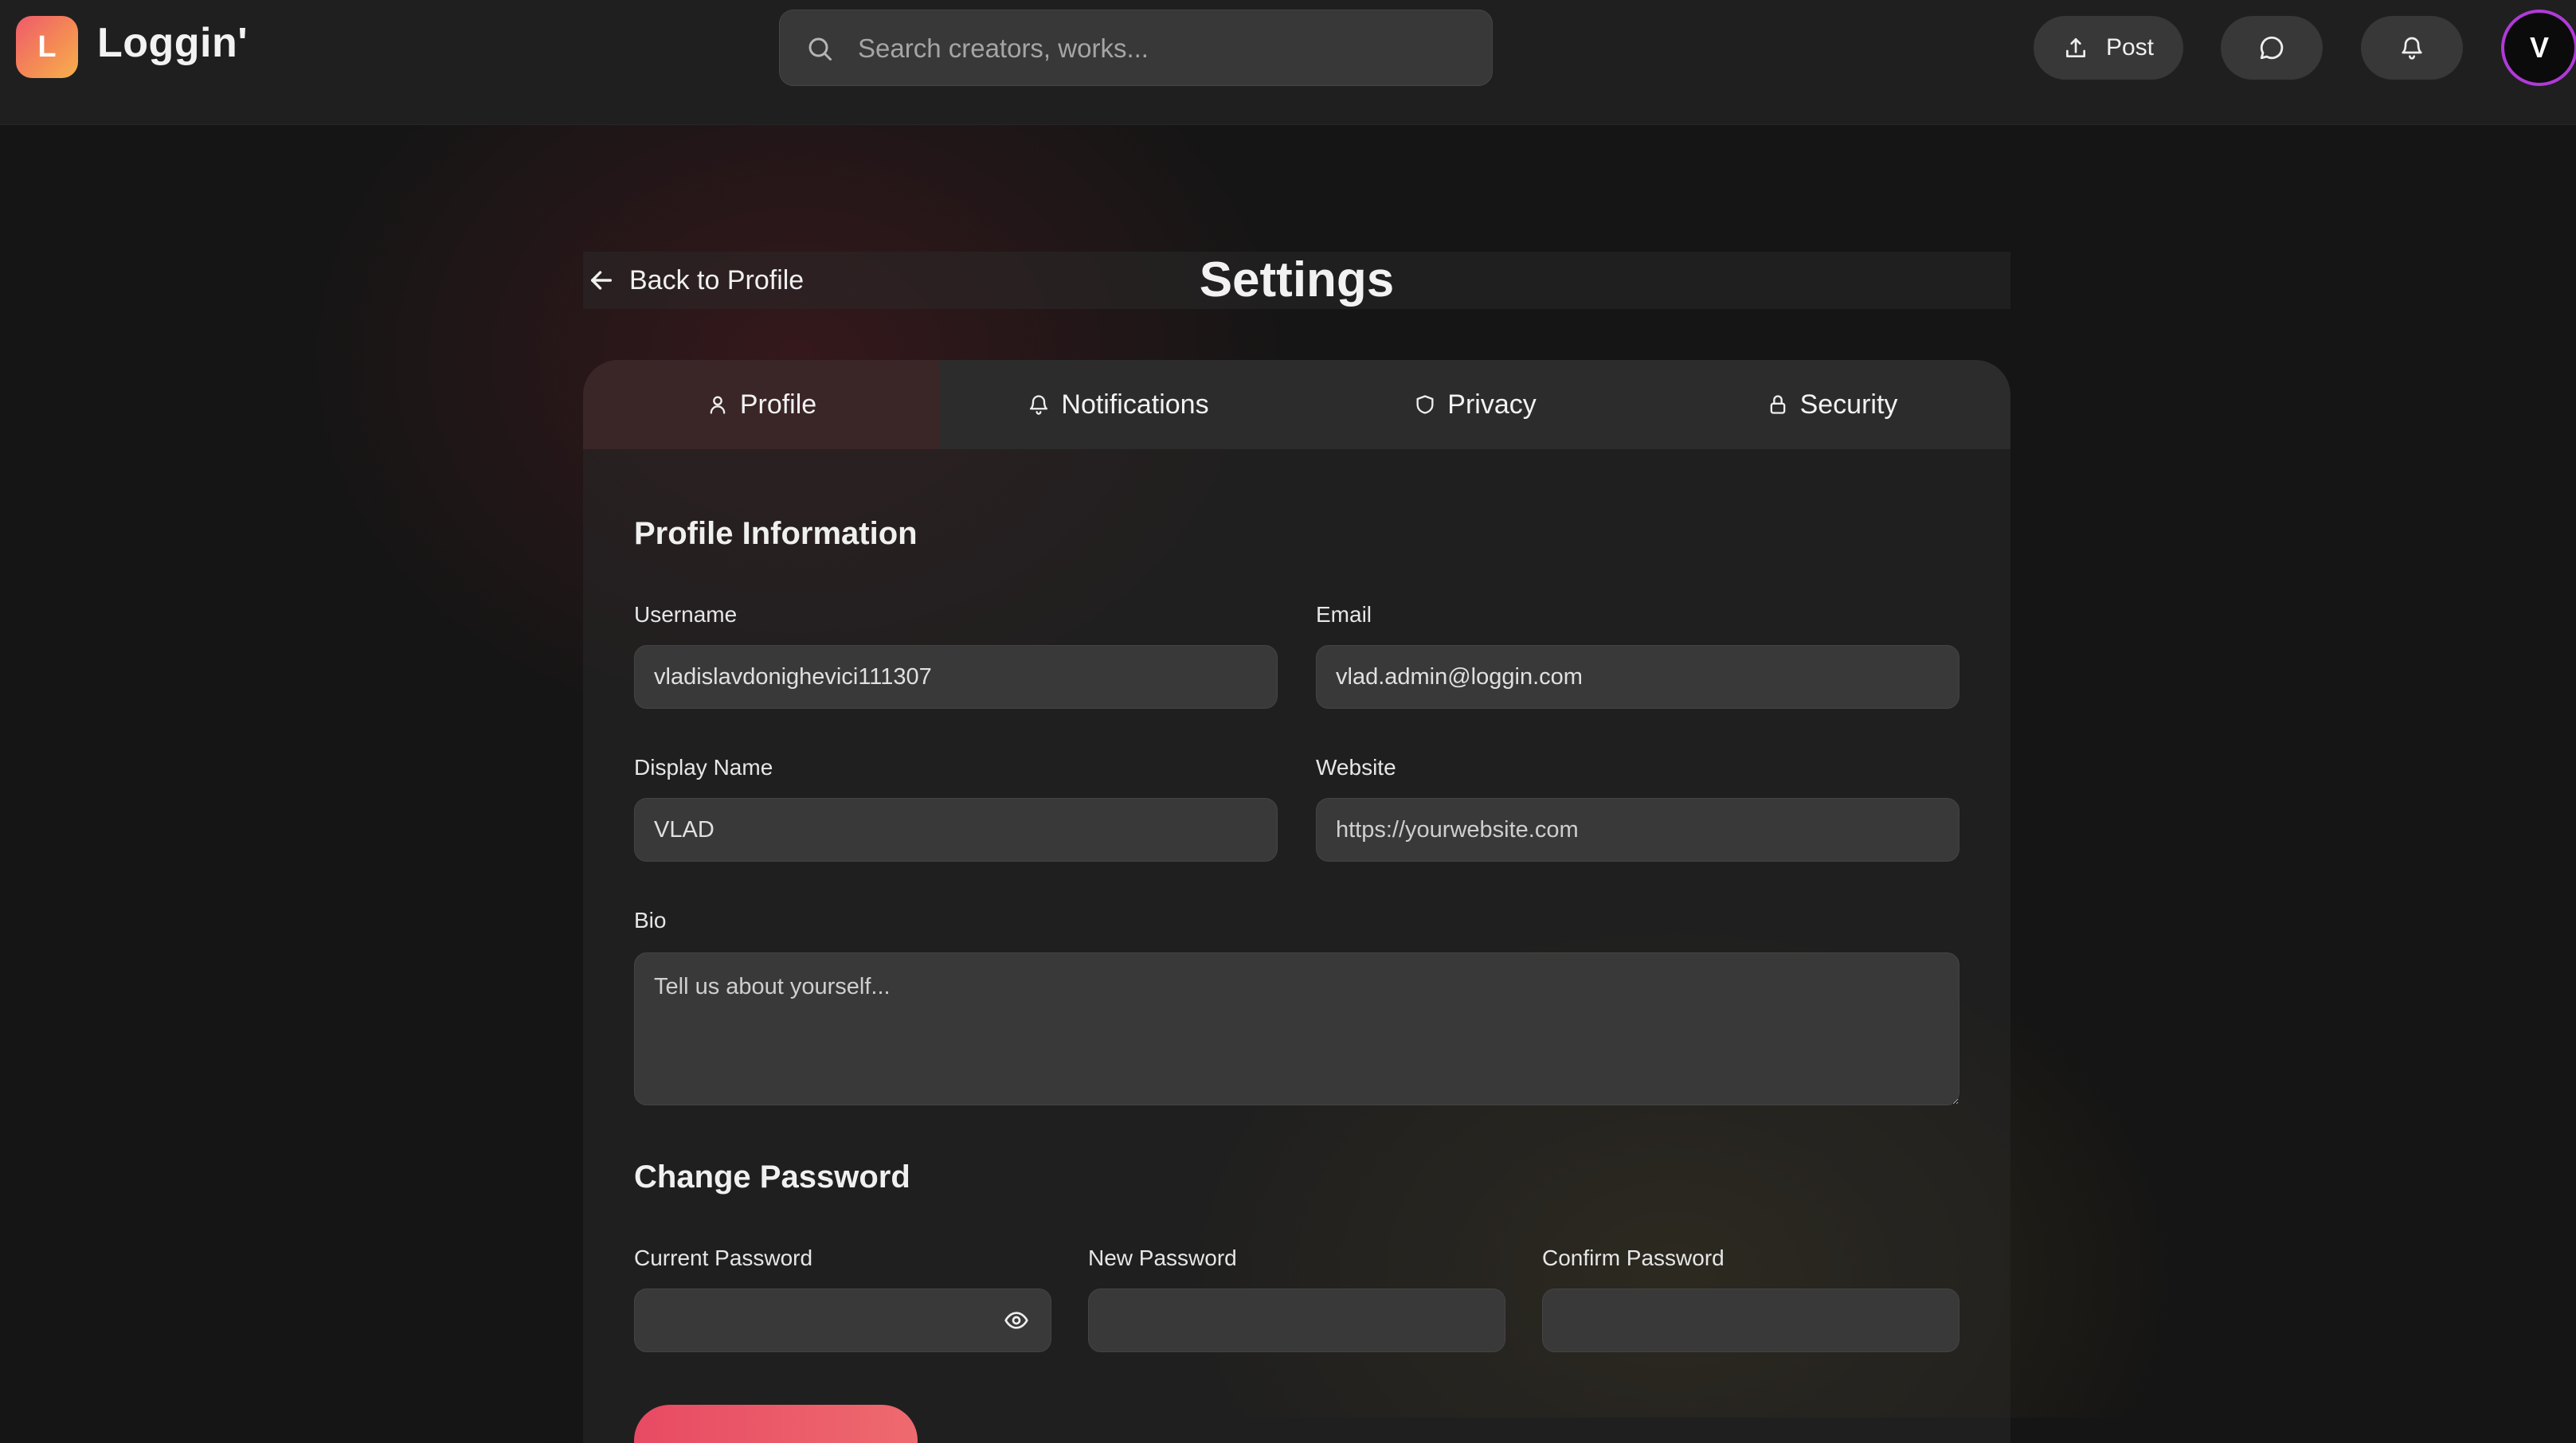  Describe the element at coordinates (718, 405) in the screenshot. I see `user-icon` at that location.